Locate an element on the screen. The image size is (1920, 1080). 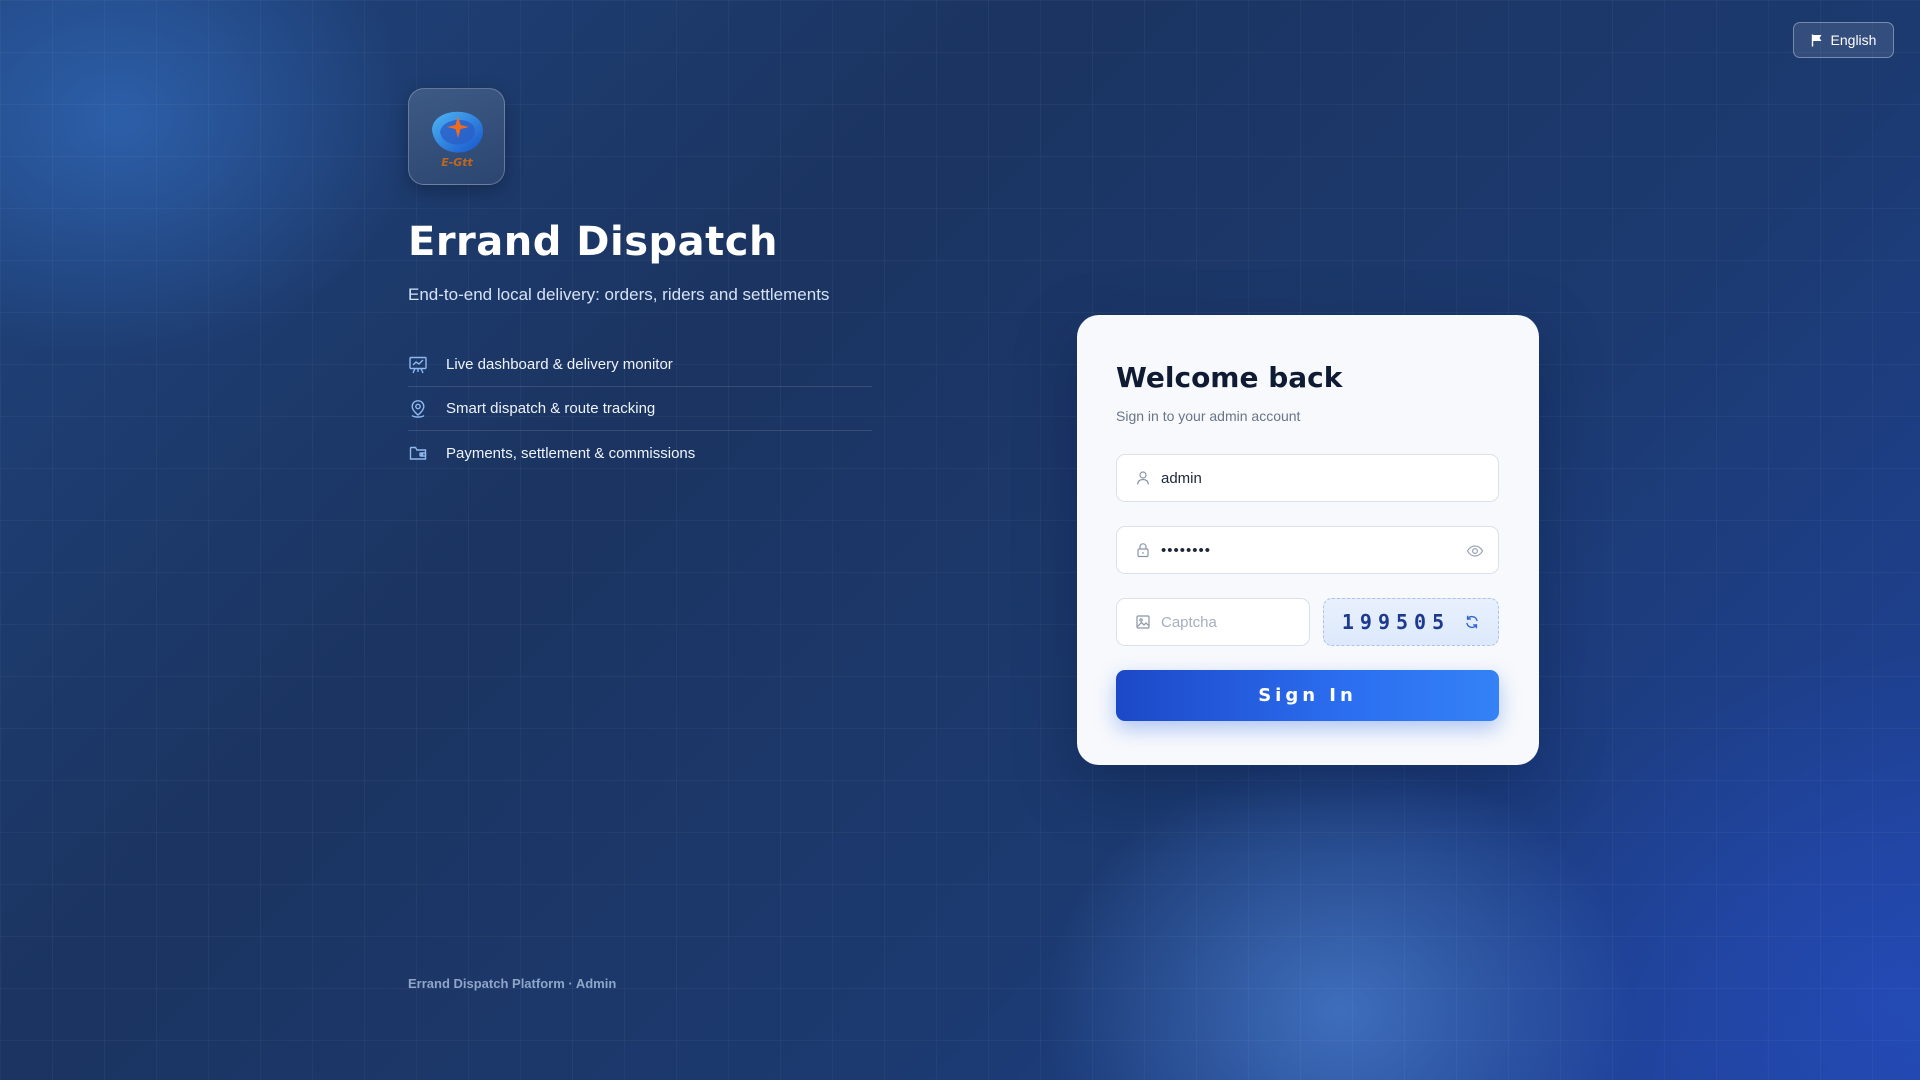
logo-icon: E-Gtt is located at coordinates (457, 140).